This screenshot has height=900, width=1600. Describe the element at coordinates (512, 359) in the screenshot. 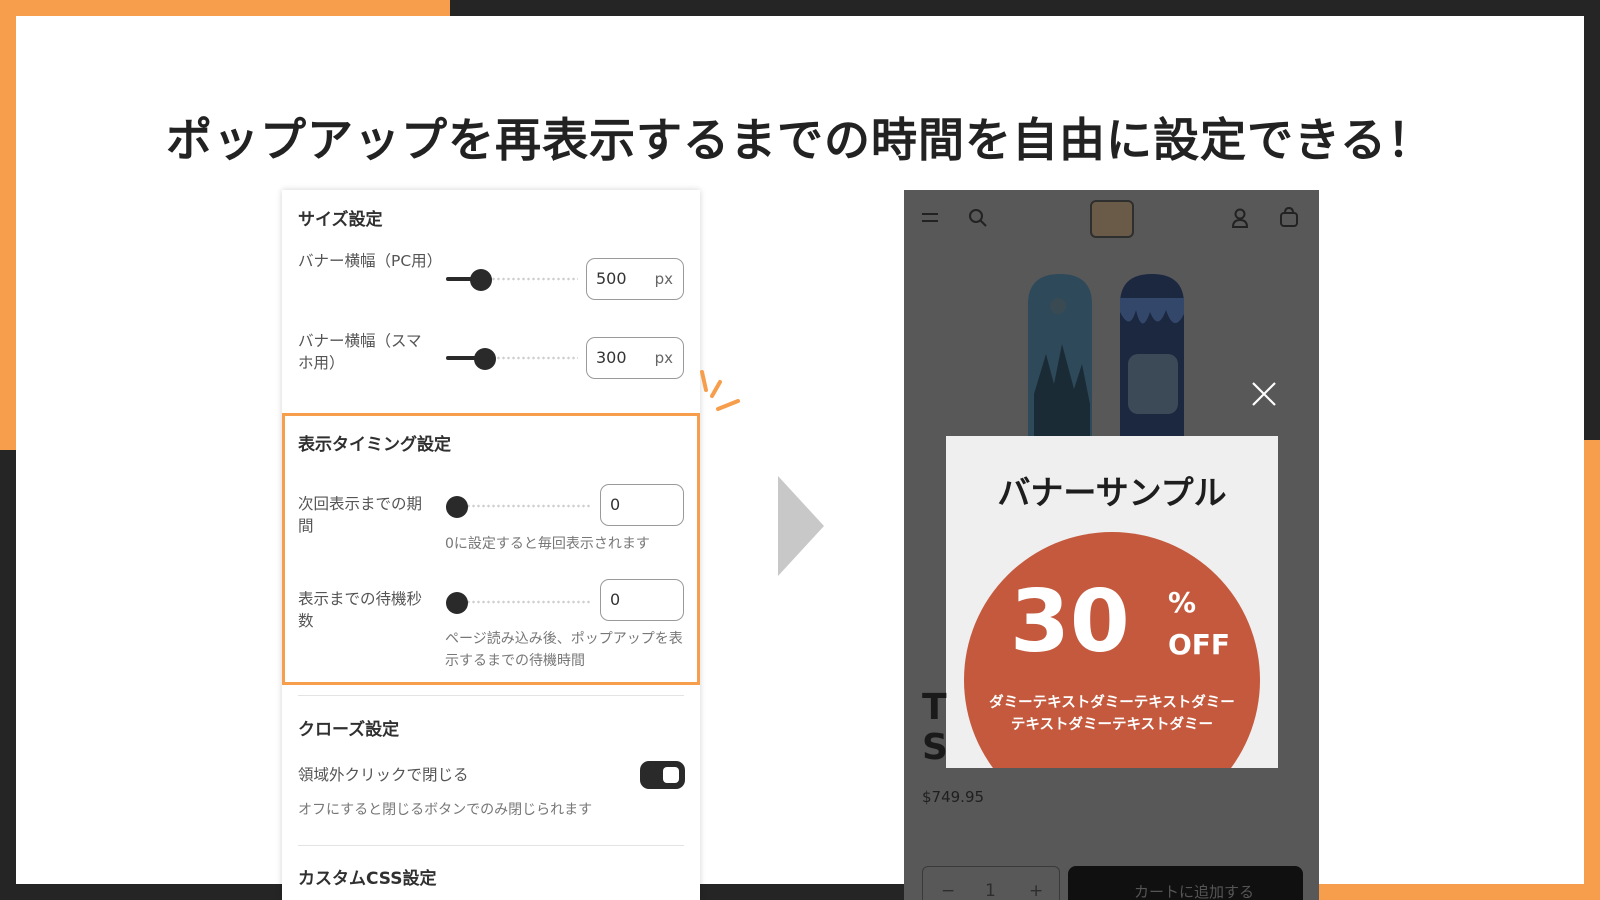

I see `sp-width-slider` at that location.